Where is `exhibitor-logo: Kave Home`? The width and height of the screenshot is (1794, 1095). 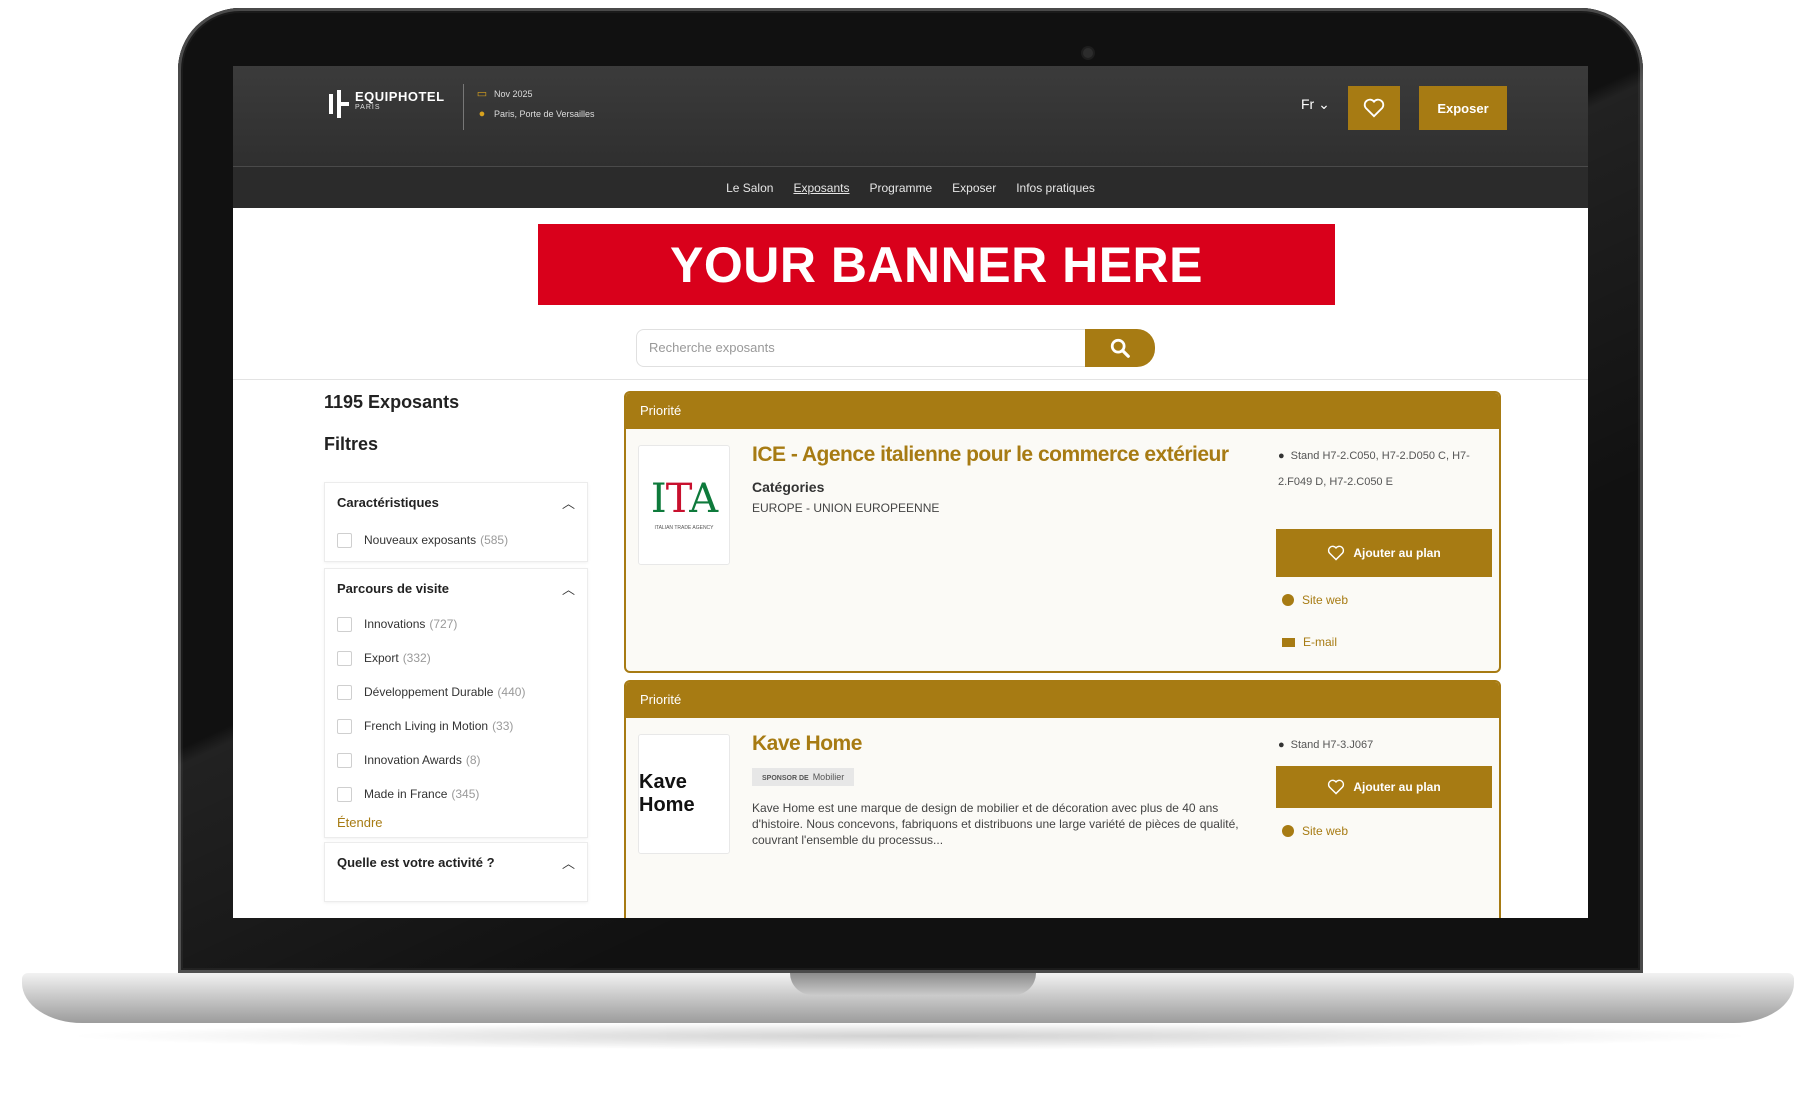
exhibitor-logo: Kave Home is located at coordinates (684, 794).